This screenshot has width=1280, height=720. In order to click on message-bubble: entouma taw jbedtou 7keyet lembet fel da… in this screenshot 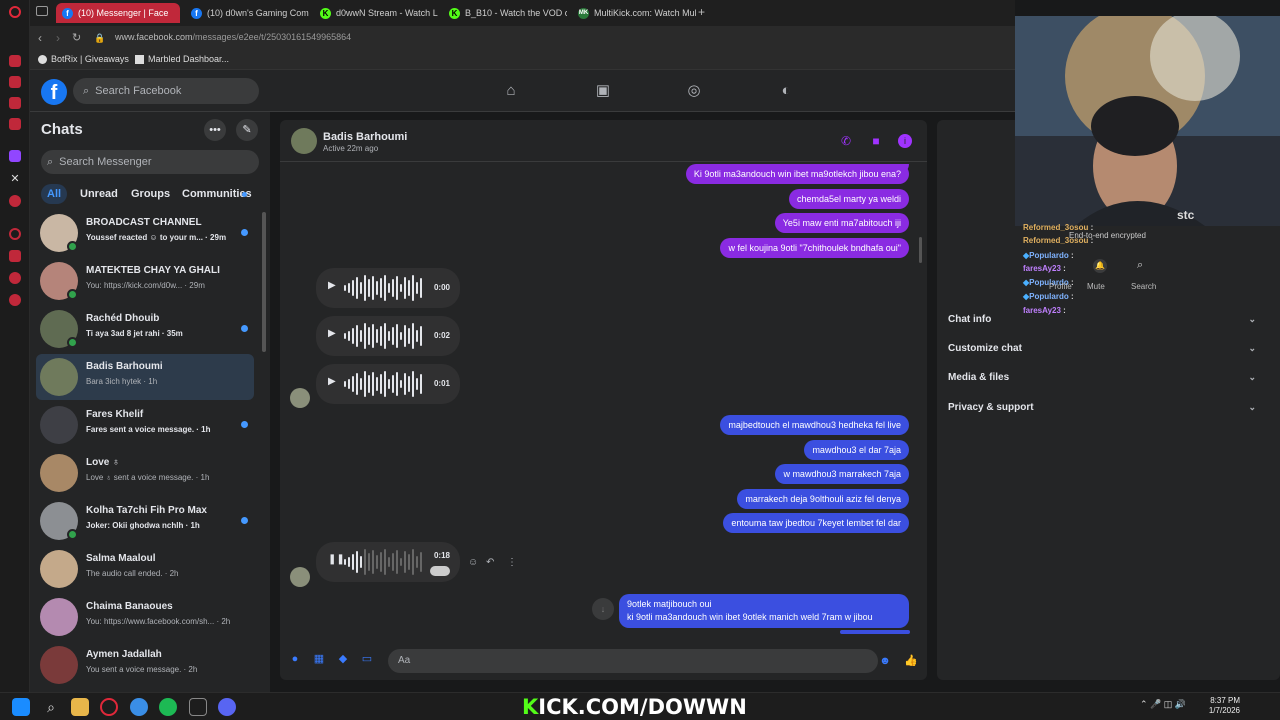, I will do `click(816, 523)`.